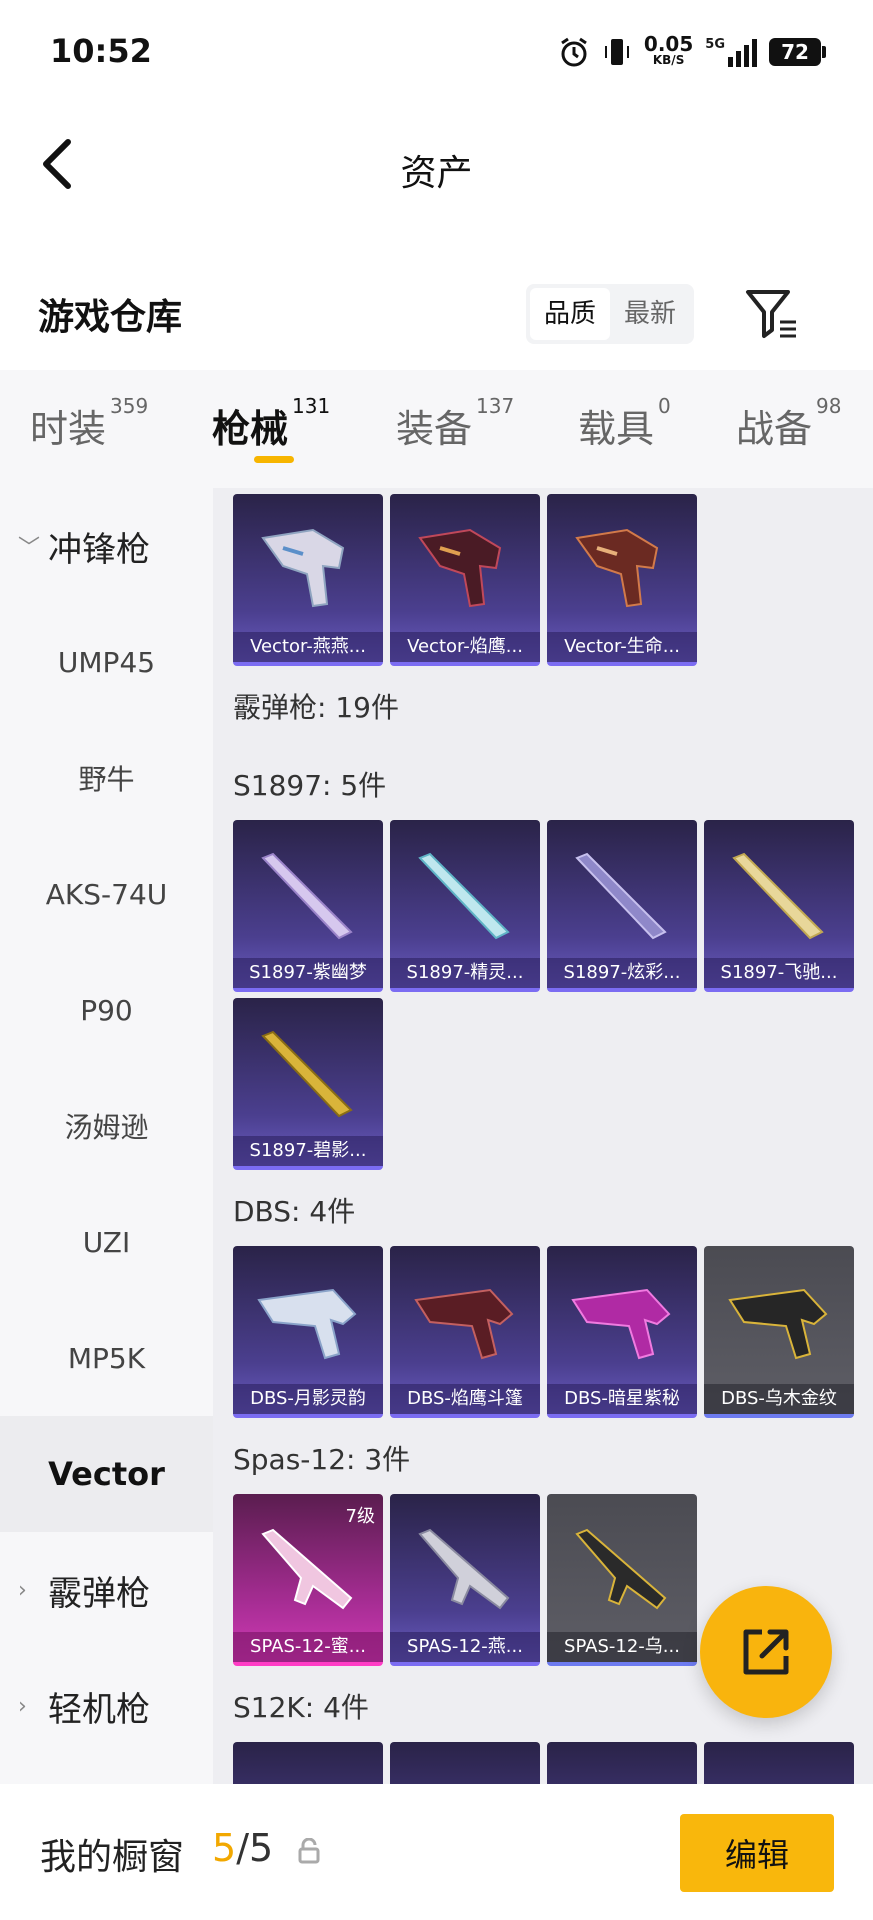 The image size is (873, 1920). What do you see at coordinates (436, 312) in the screenshot?
I see `warehouse-row: 游戏仓库 品质 最新` at bounding box center [436, 312].